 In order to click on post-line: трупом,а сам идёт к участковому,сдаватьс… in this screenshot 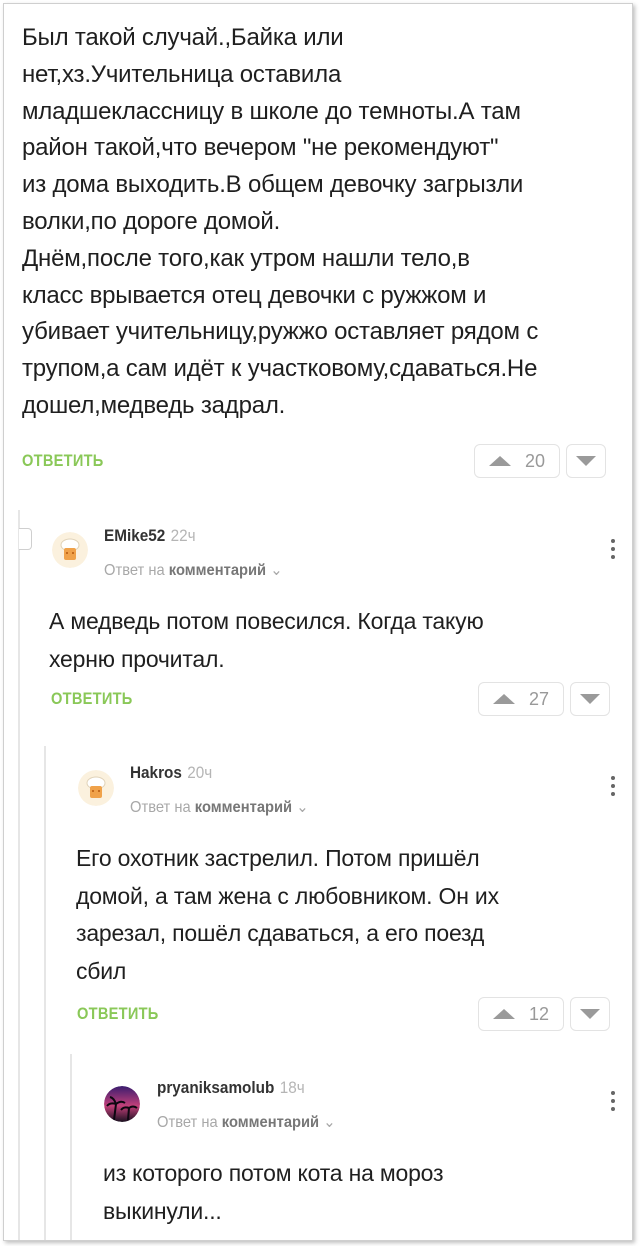, I will do `click(280, 369)`.